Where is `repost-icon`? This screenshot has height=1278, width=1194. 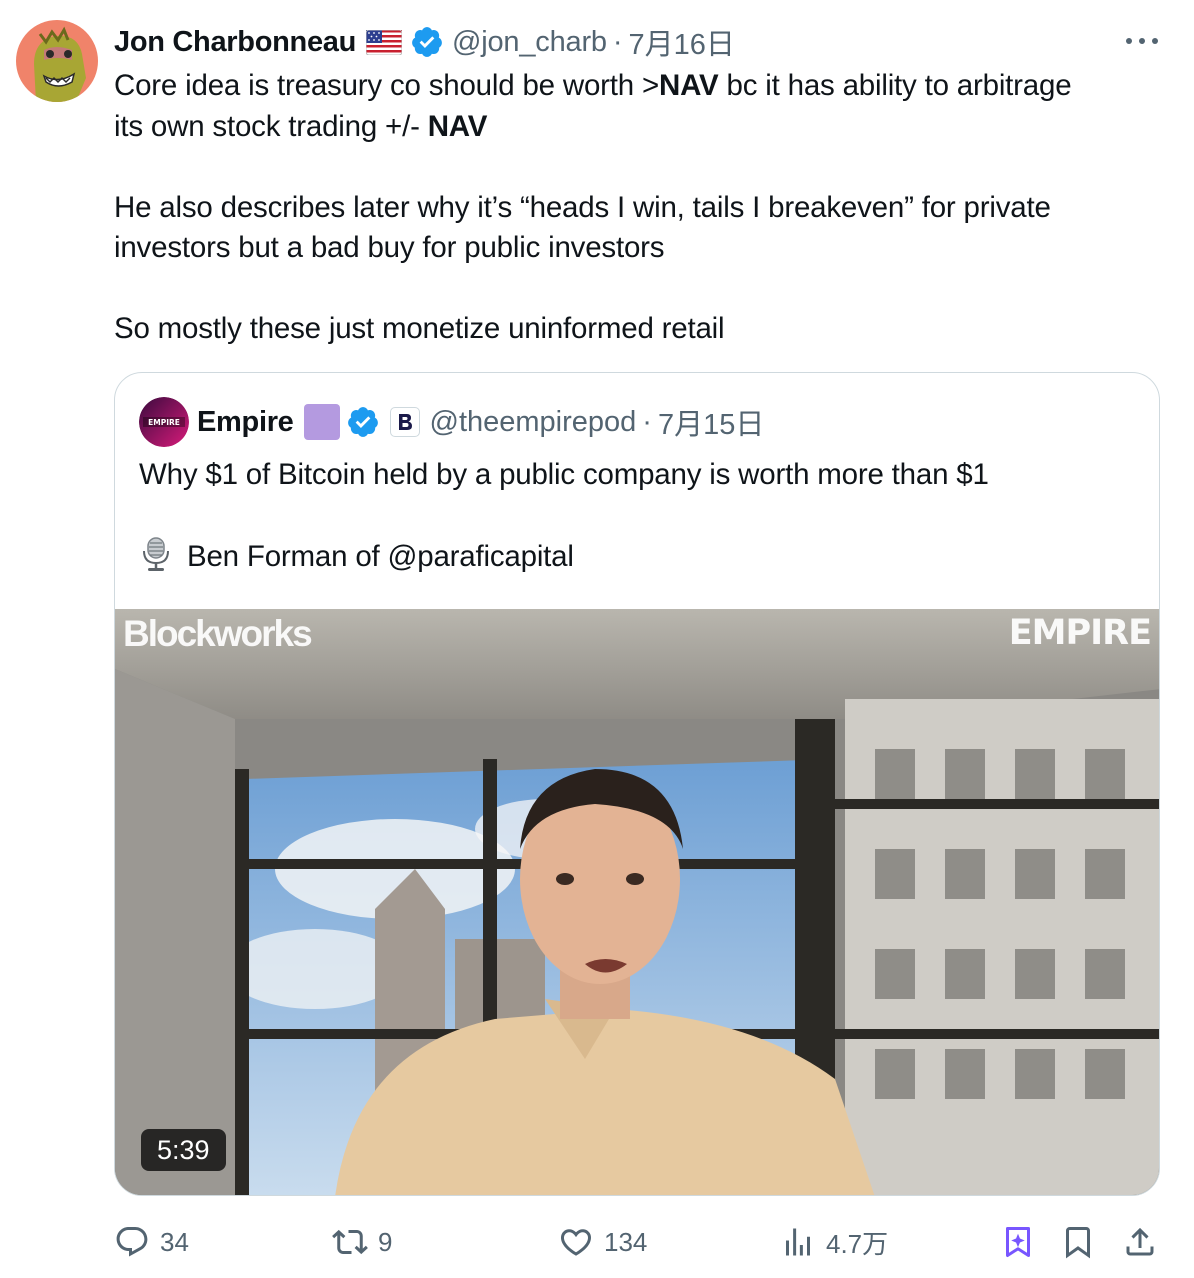
repost-icon is located at coordinates (350, 1242).